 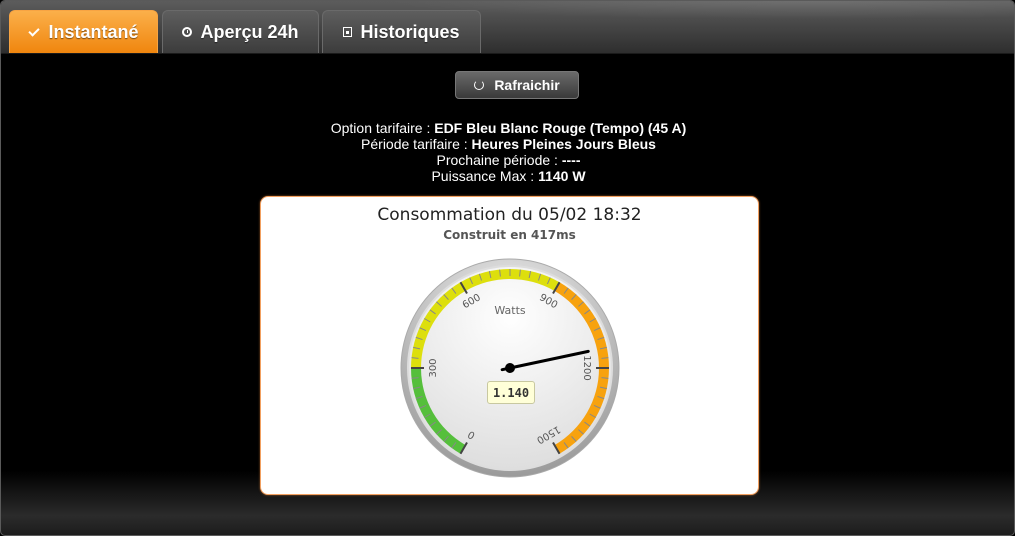 What do you see at coordinates (527, 85) in the screenshot?
I see `refresh-label: Rafraichir` at bounding box center [527, 85].